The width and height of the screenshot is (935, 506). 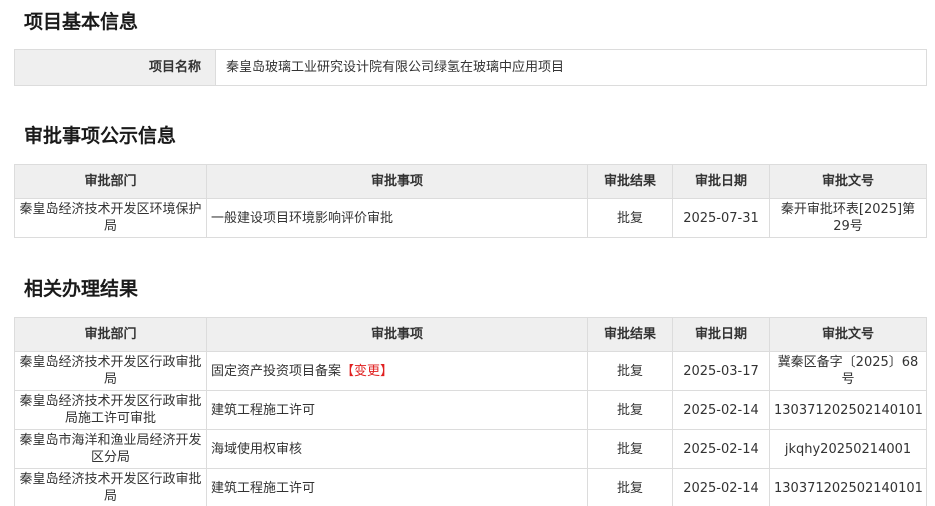 I want to click on cell-doc: jkqhy20250214001, so click(x=848, y=449).